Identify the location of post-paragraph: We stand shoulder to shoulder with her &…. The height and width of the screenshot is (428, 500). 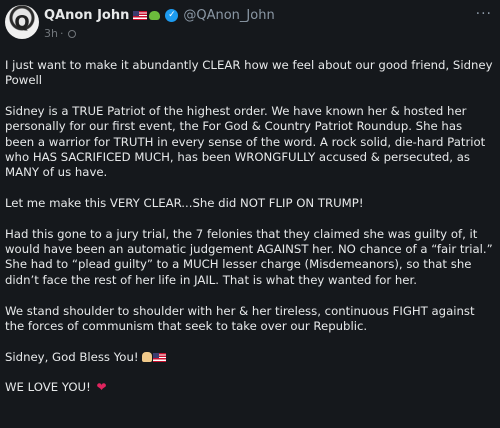
(240, 318).